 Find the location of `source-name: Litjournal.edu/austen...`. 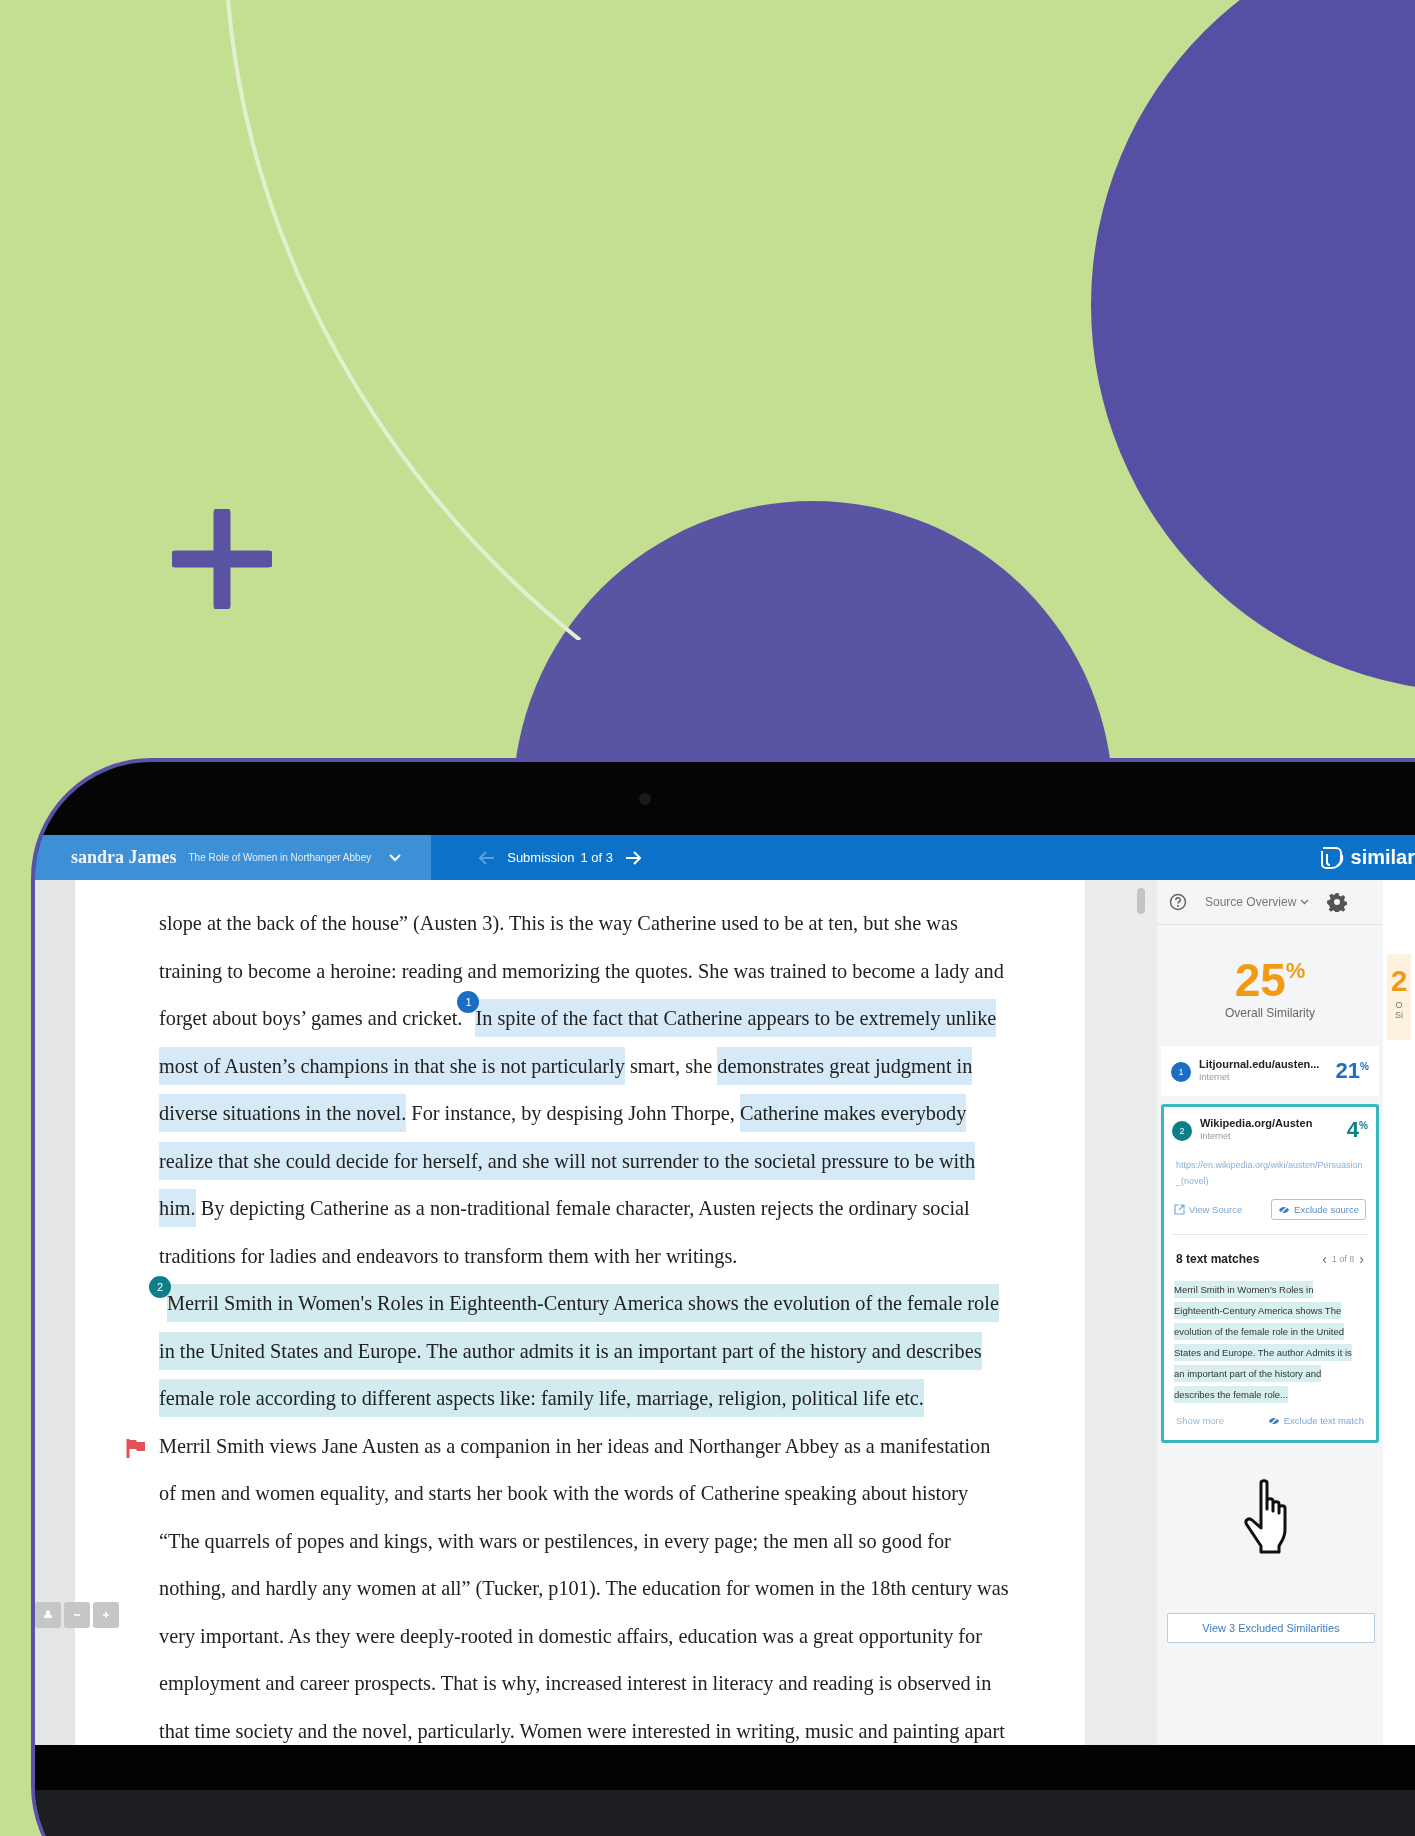

source-name: Litjournal.edu/austen... is located at coordinates (1260, 1064).